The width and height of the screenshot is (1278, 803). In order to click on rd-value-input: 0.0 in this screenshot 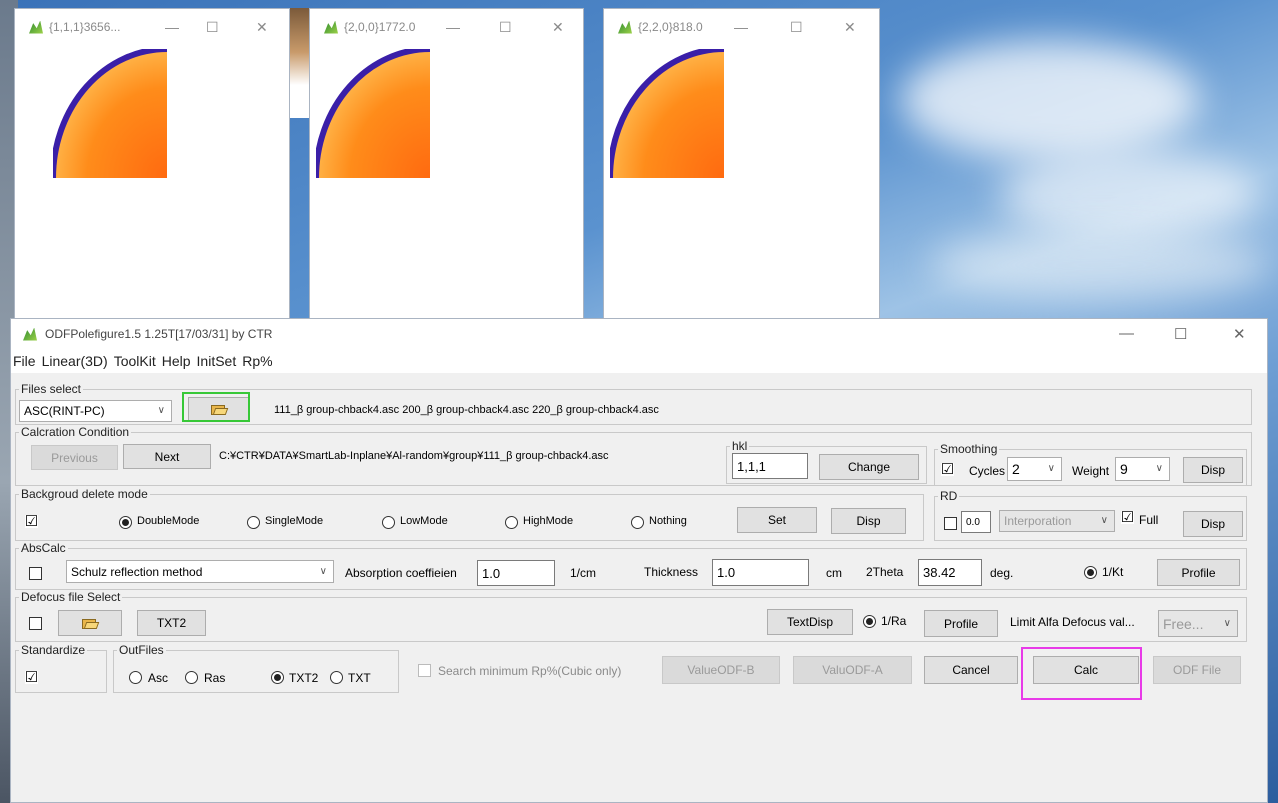, I will do `click(976, 522)`.